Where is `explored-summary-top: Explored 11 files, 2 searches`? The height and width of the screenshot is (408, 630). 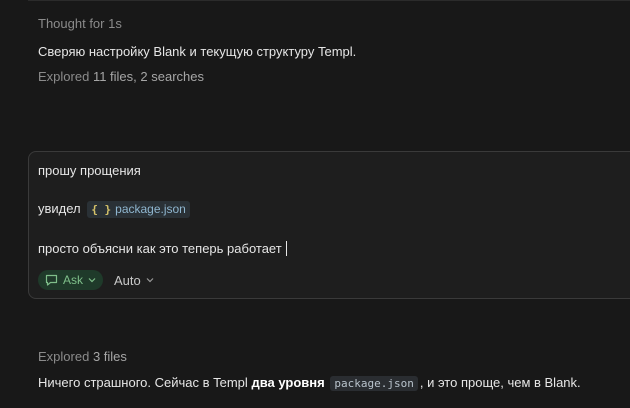 explored-summary-top: Explored 11 files, 2 searches is located at coordinates (121, 76).